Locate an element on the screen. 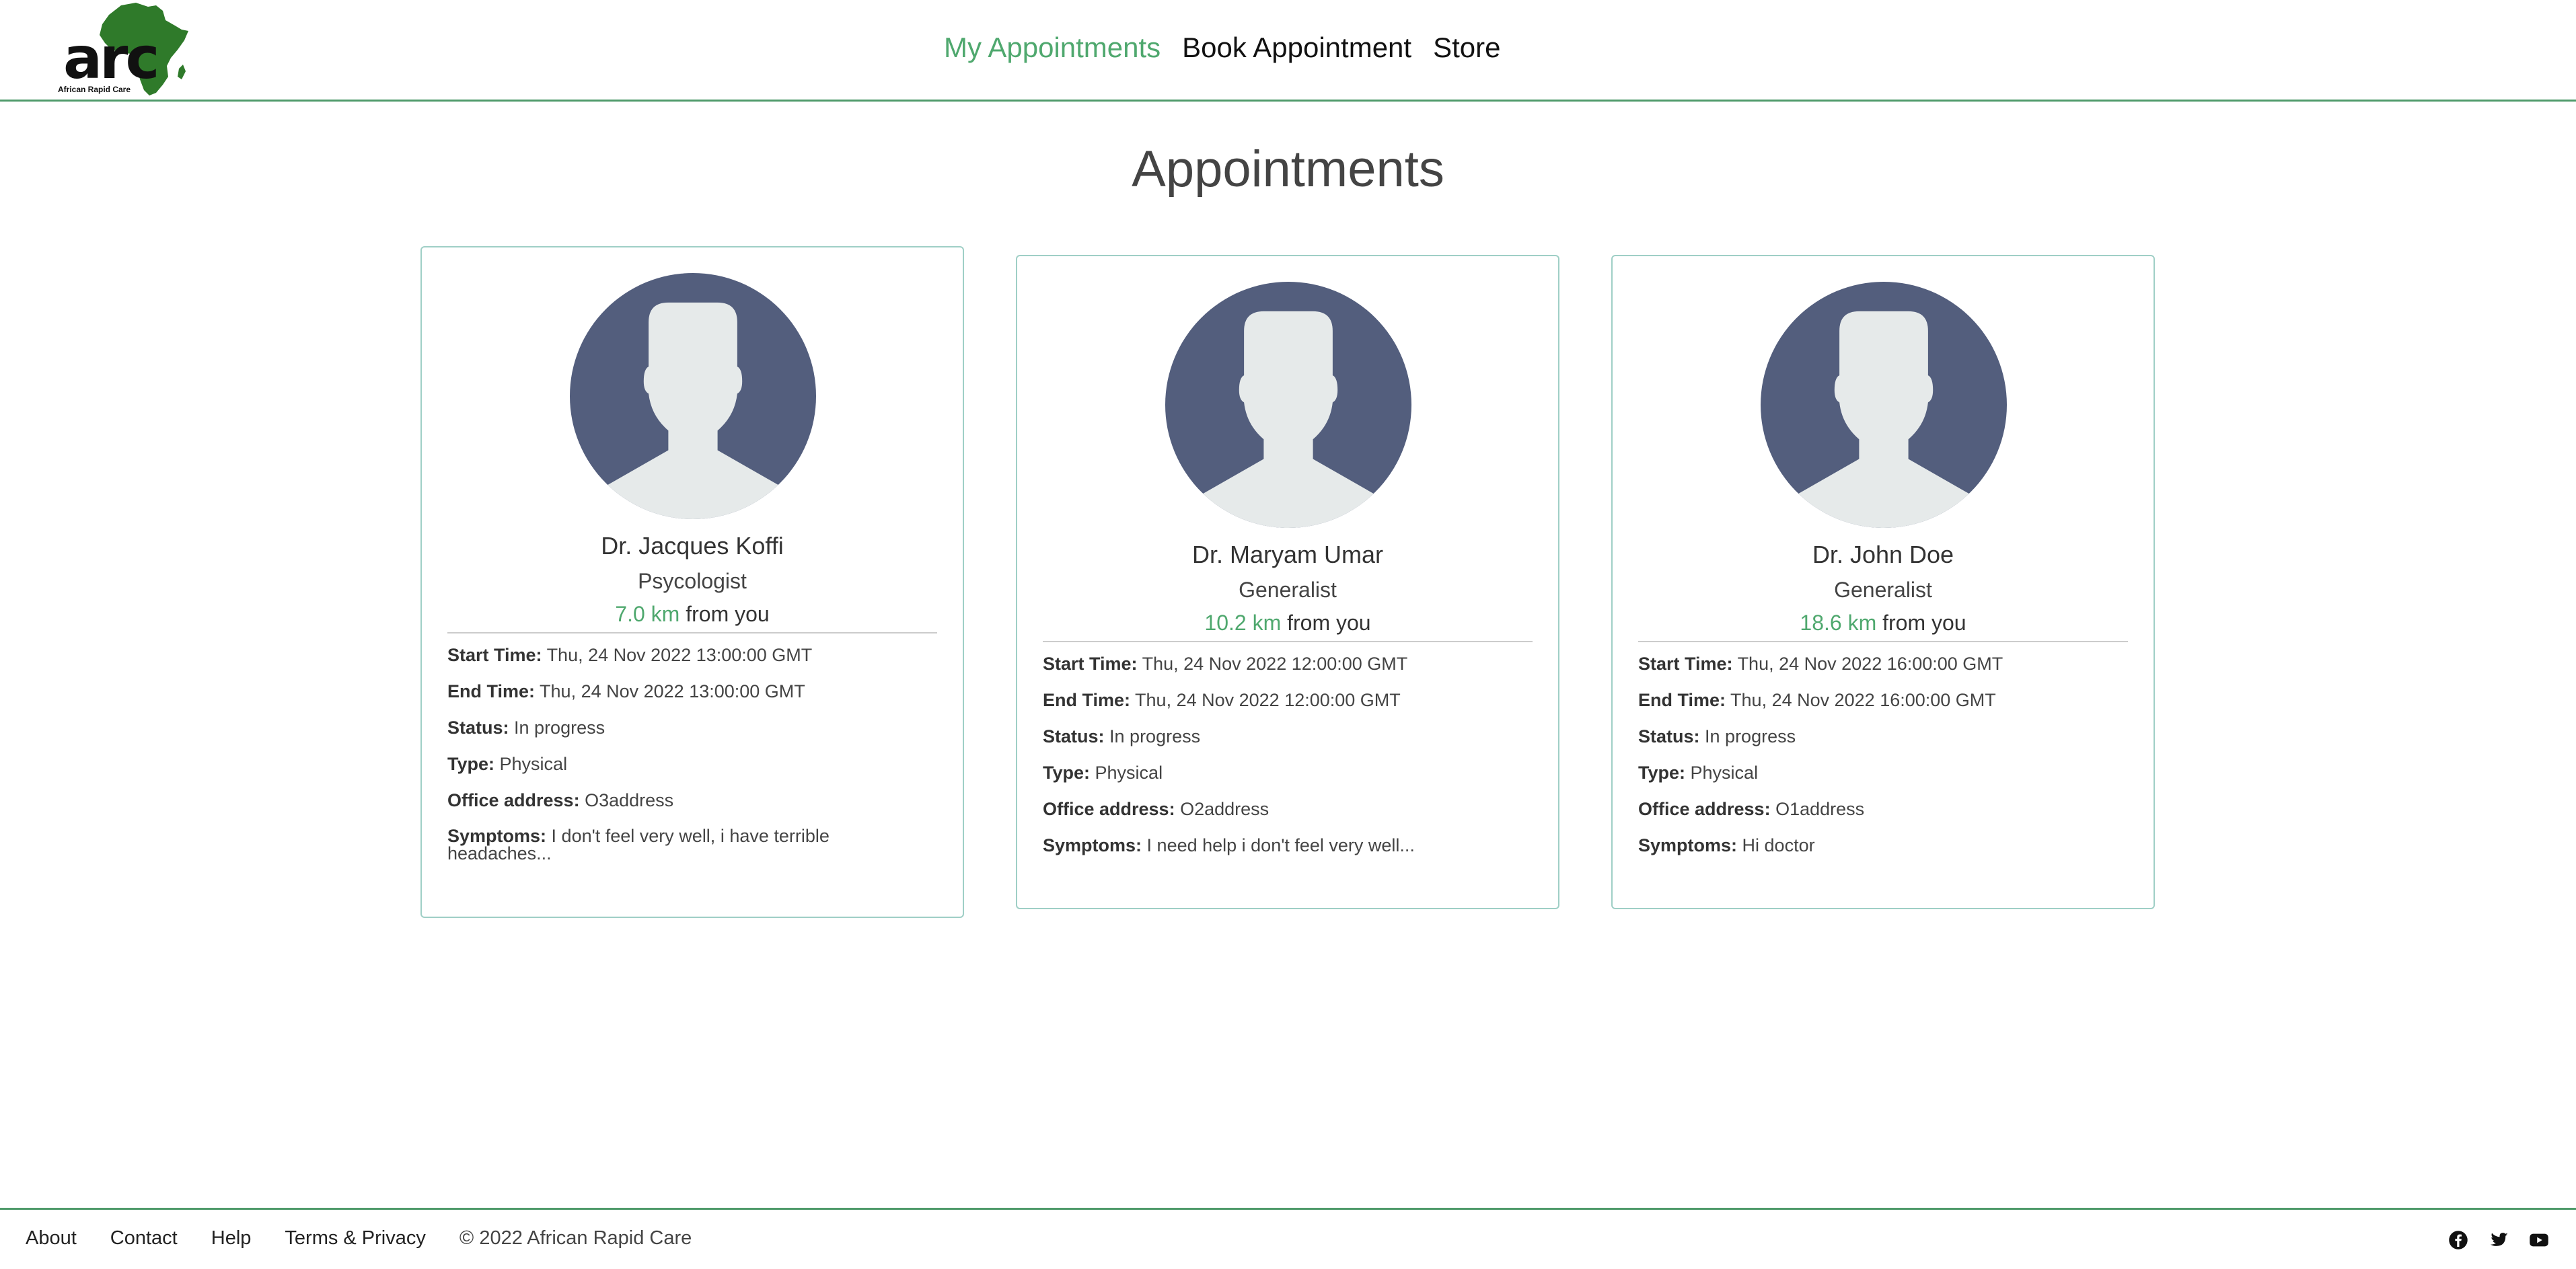 This screenshot has width=2576, height=1269. distance-value: 7.0 km is located at coordinates (647, 614).